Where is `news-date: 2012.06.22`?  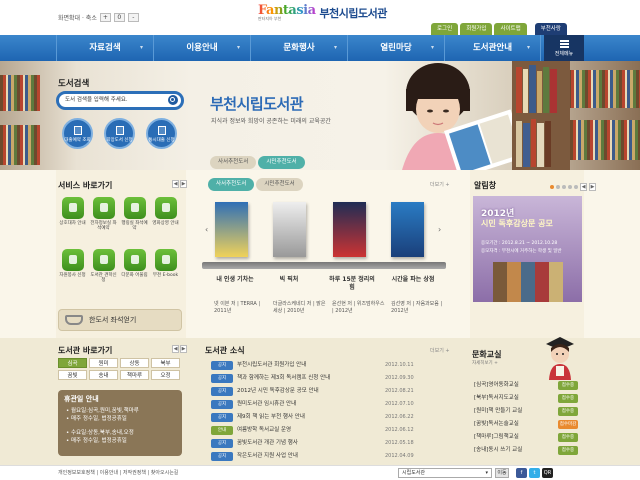
news-date: 2012.06.22 is located at coordinates (399, 417).